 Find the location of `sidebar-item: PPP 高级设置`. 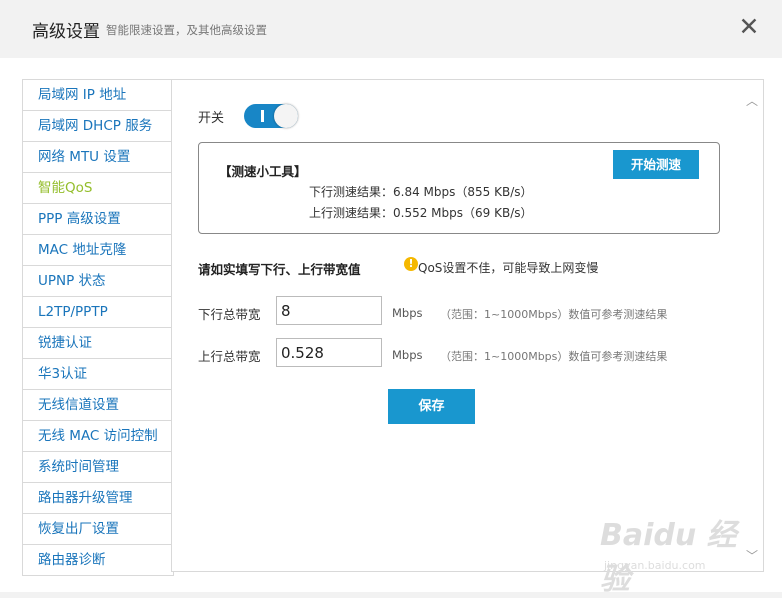

sidebar-item: PPP 高级设置 is located at coordinates (98, 219).